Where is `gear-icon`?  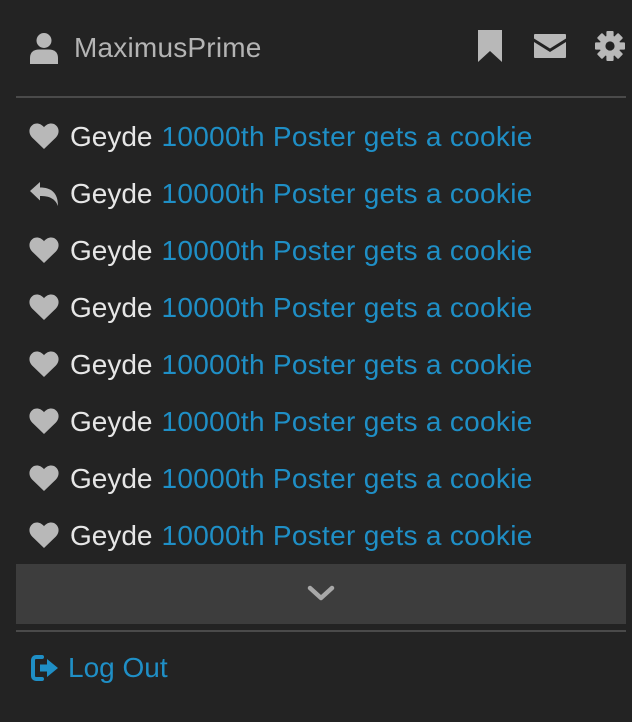
gear-icon is located at coordinates (610, 46).